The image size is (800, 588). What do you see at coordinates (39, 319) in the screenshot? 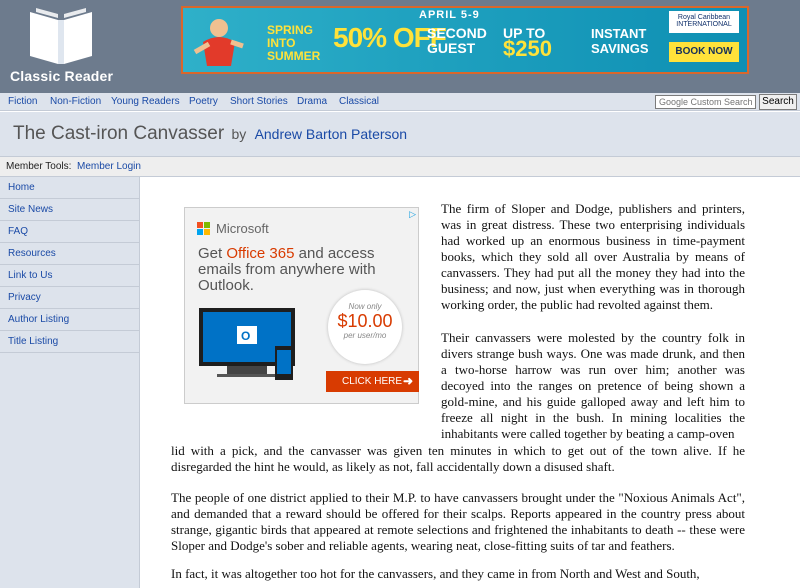
I see `sidebar-item-label: Author Listing` at bounding box center [39, 319].